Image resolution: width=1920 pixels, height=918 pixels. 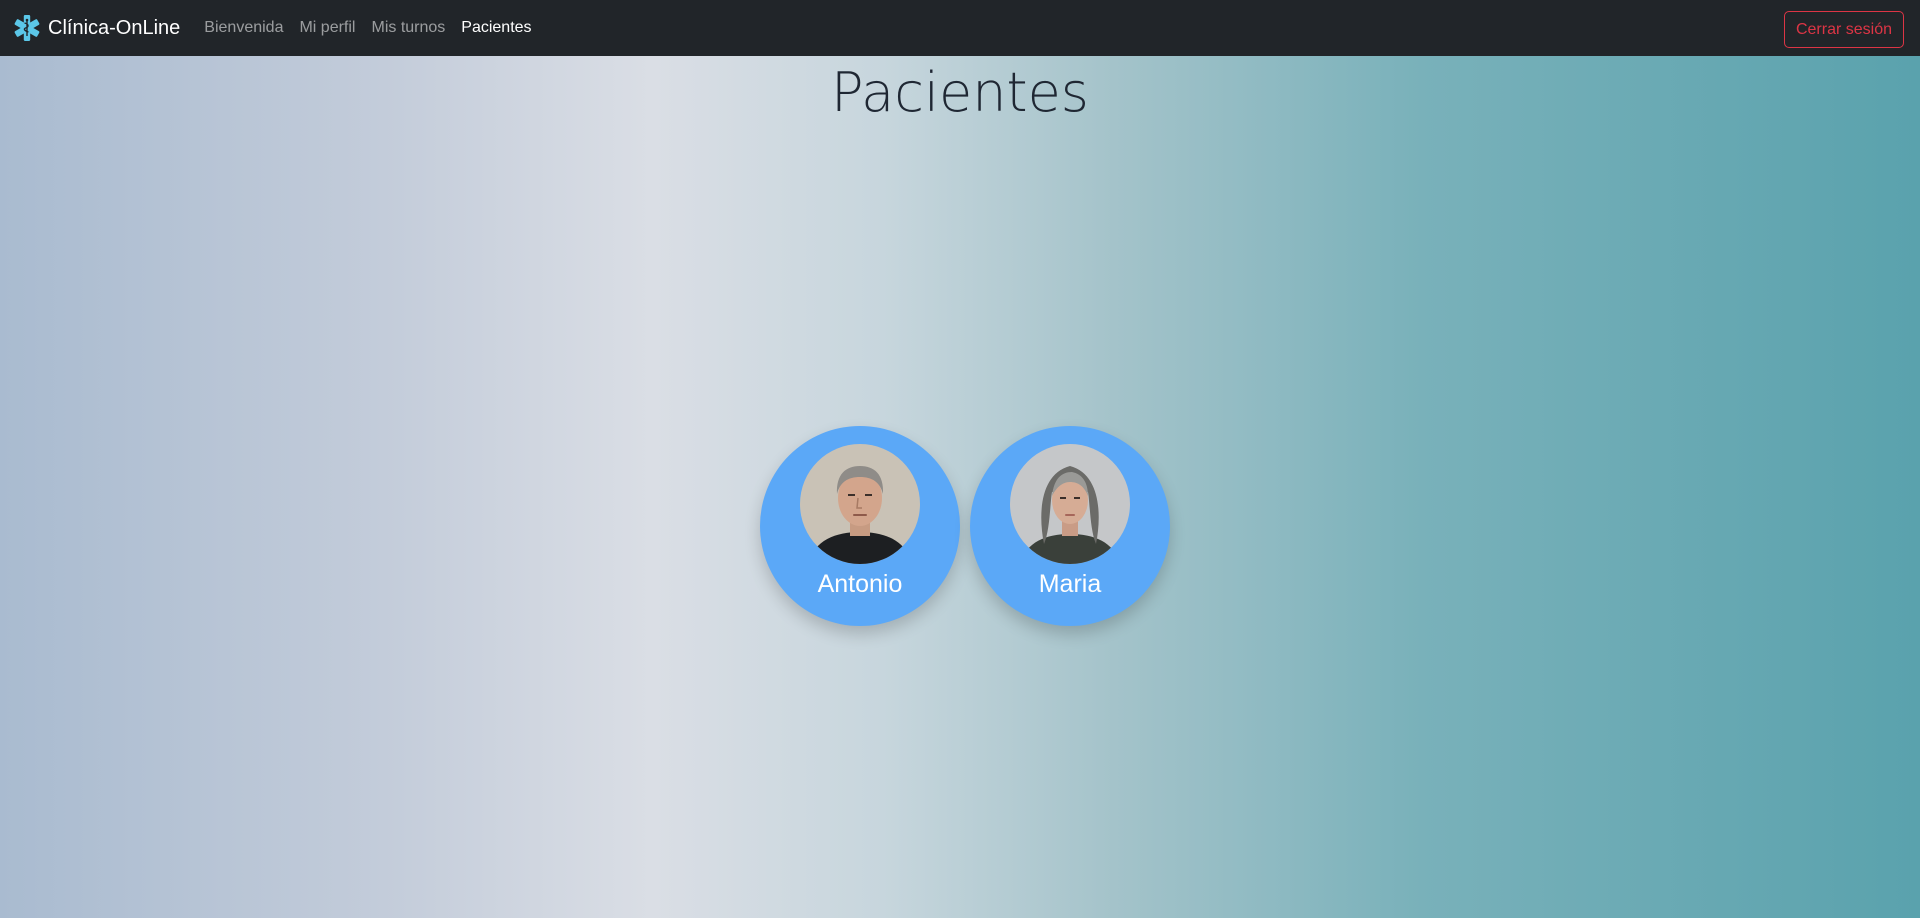 What do you see at coordinates (965, 526) in the screenshot?
I see `patient-list: Antonio Maria` at bounding box center [965, 526].